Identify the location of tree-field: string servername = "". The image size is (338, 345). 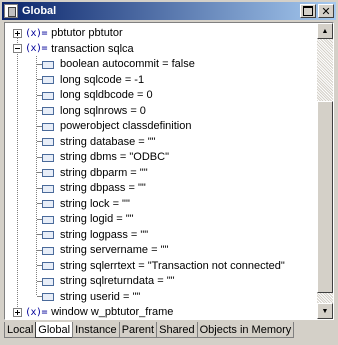
(102, 250).